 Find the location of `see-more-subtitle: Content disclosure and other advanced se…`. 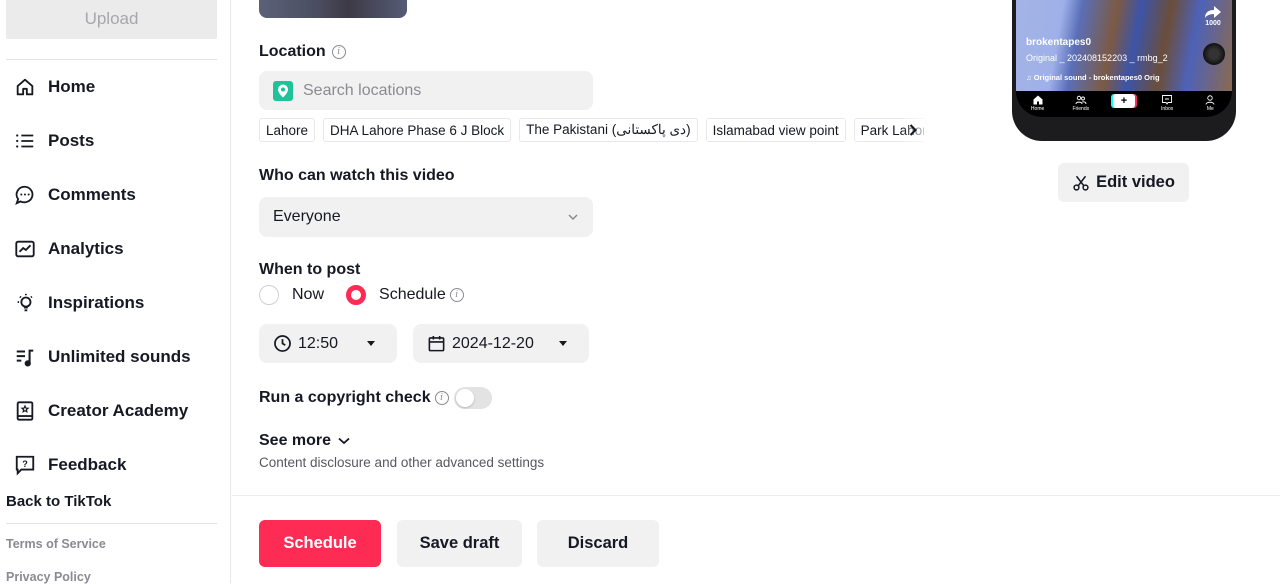

see-more-subtitle: Content disclosure and other advanced se… is located at coordinates (402, 462).